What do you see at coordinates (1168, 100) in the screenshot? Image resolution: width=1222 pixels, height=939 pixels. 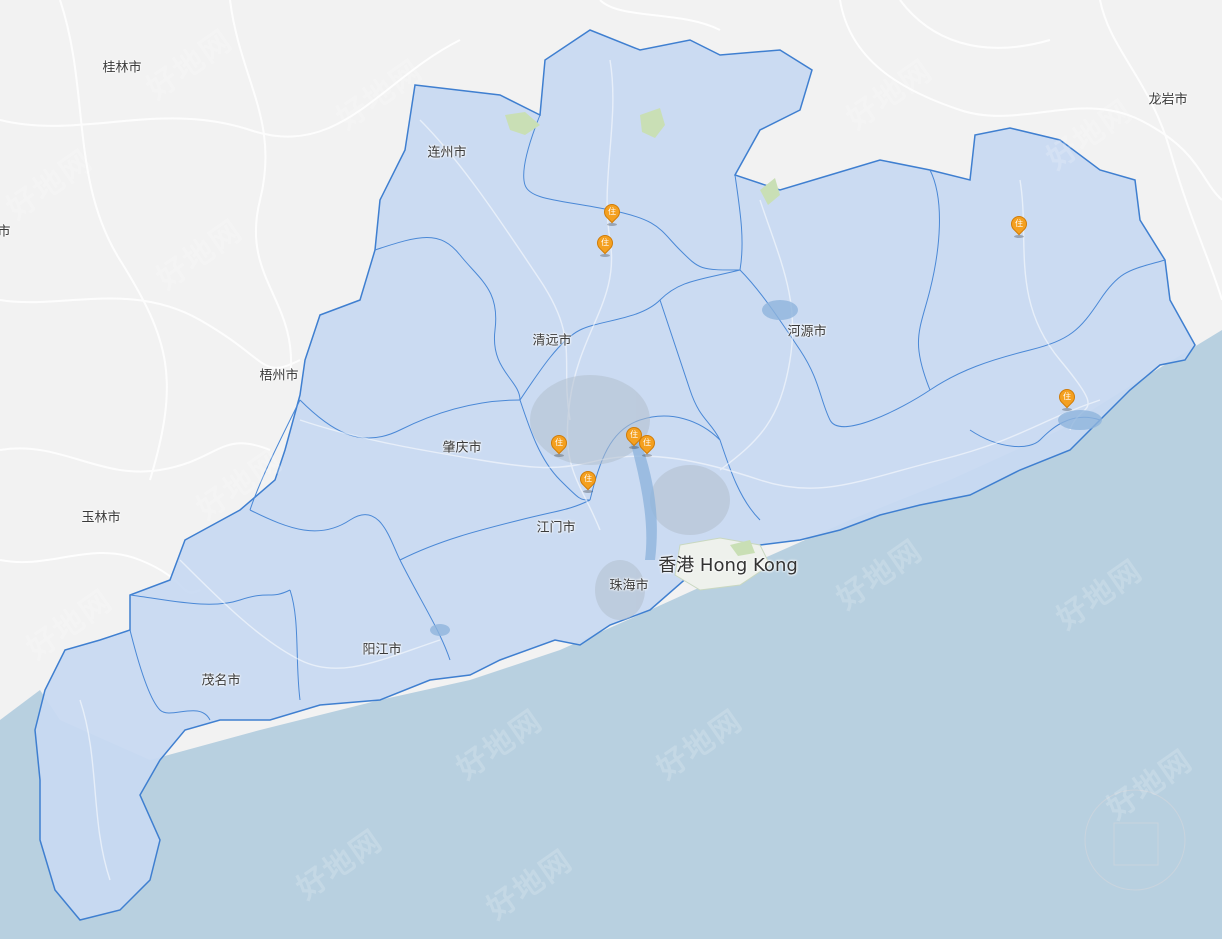 I see `city-label-longyan: 龙岩市` at bounding box center [1168, 100].